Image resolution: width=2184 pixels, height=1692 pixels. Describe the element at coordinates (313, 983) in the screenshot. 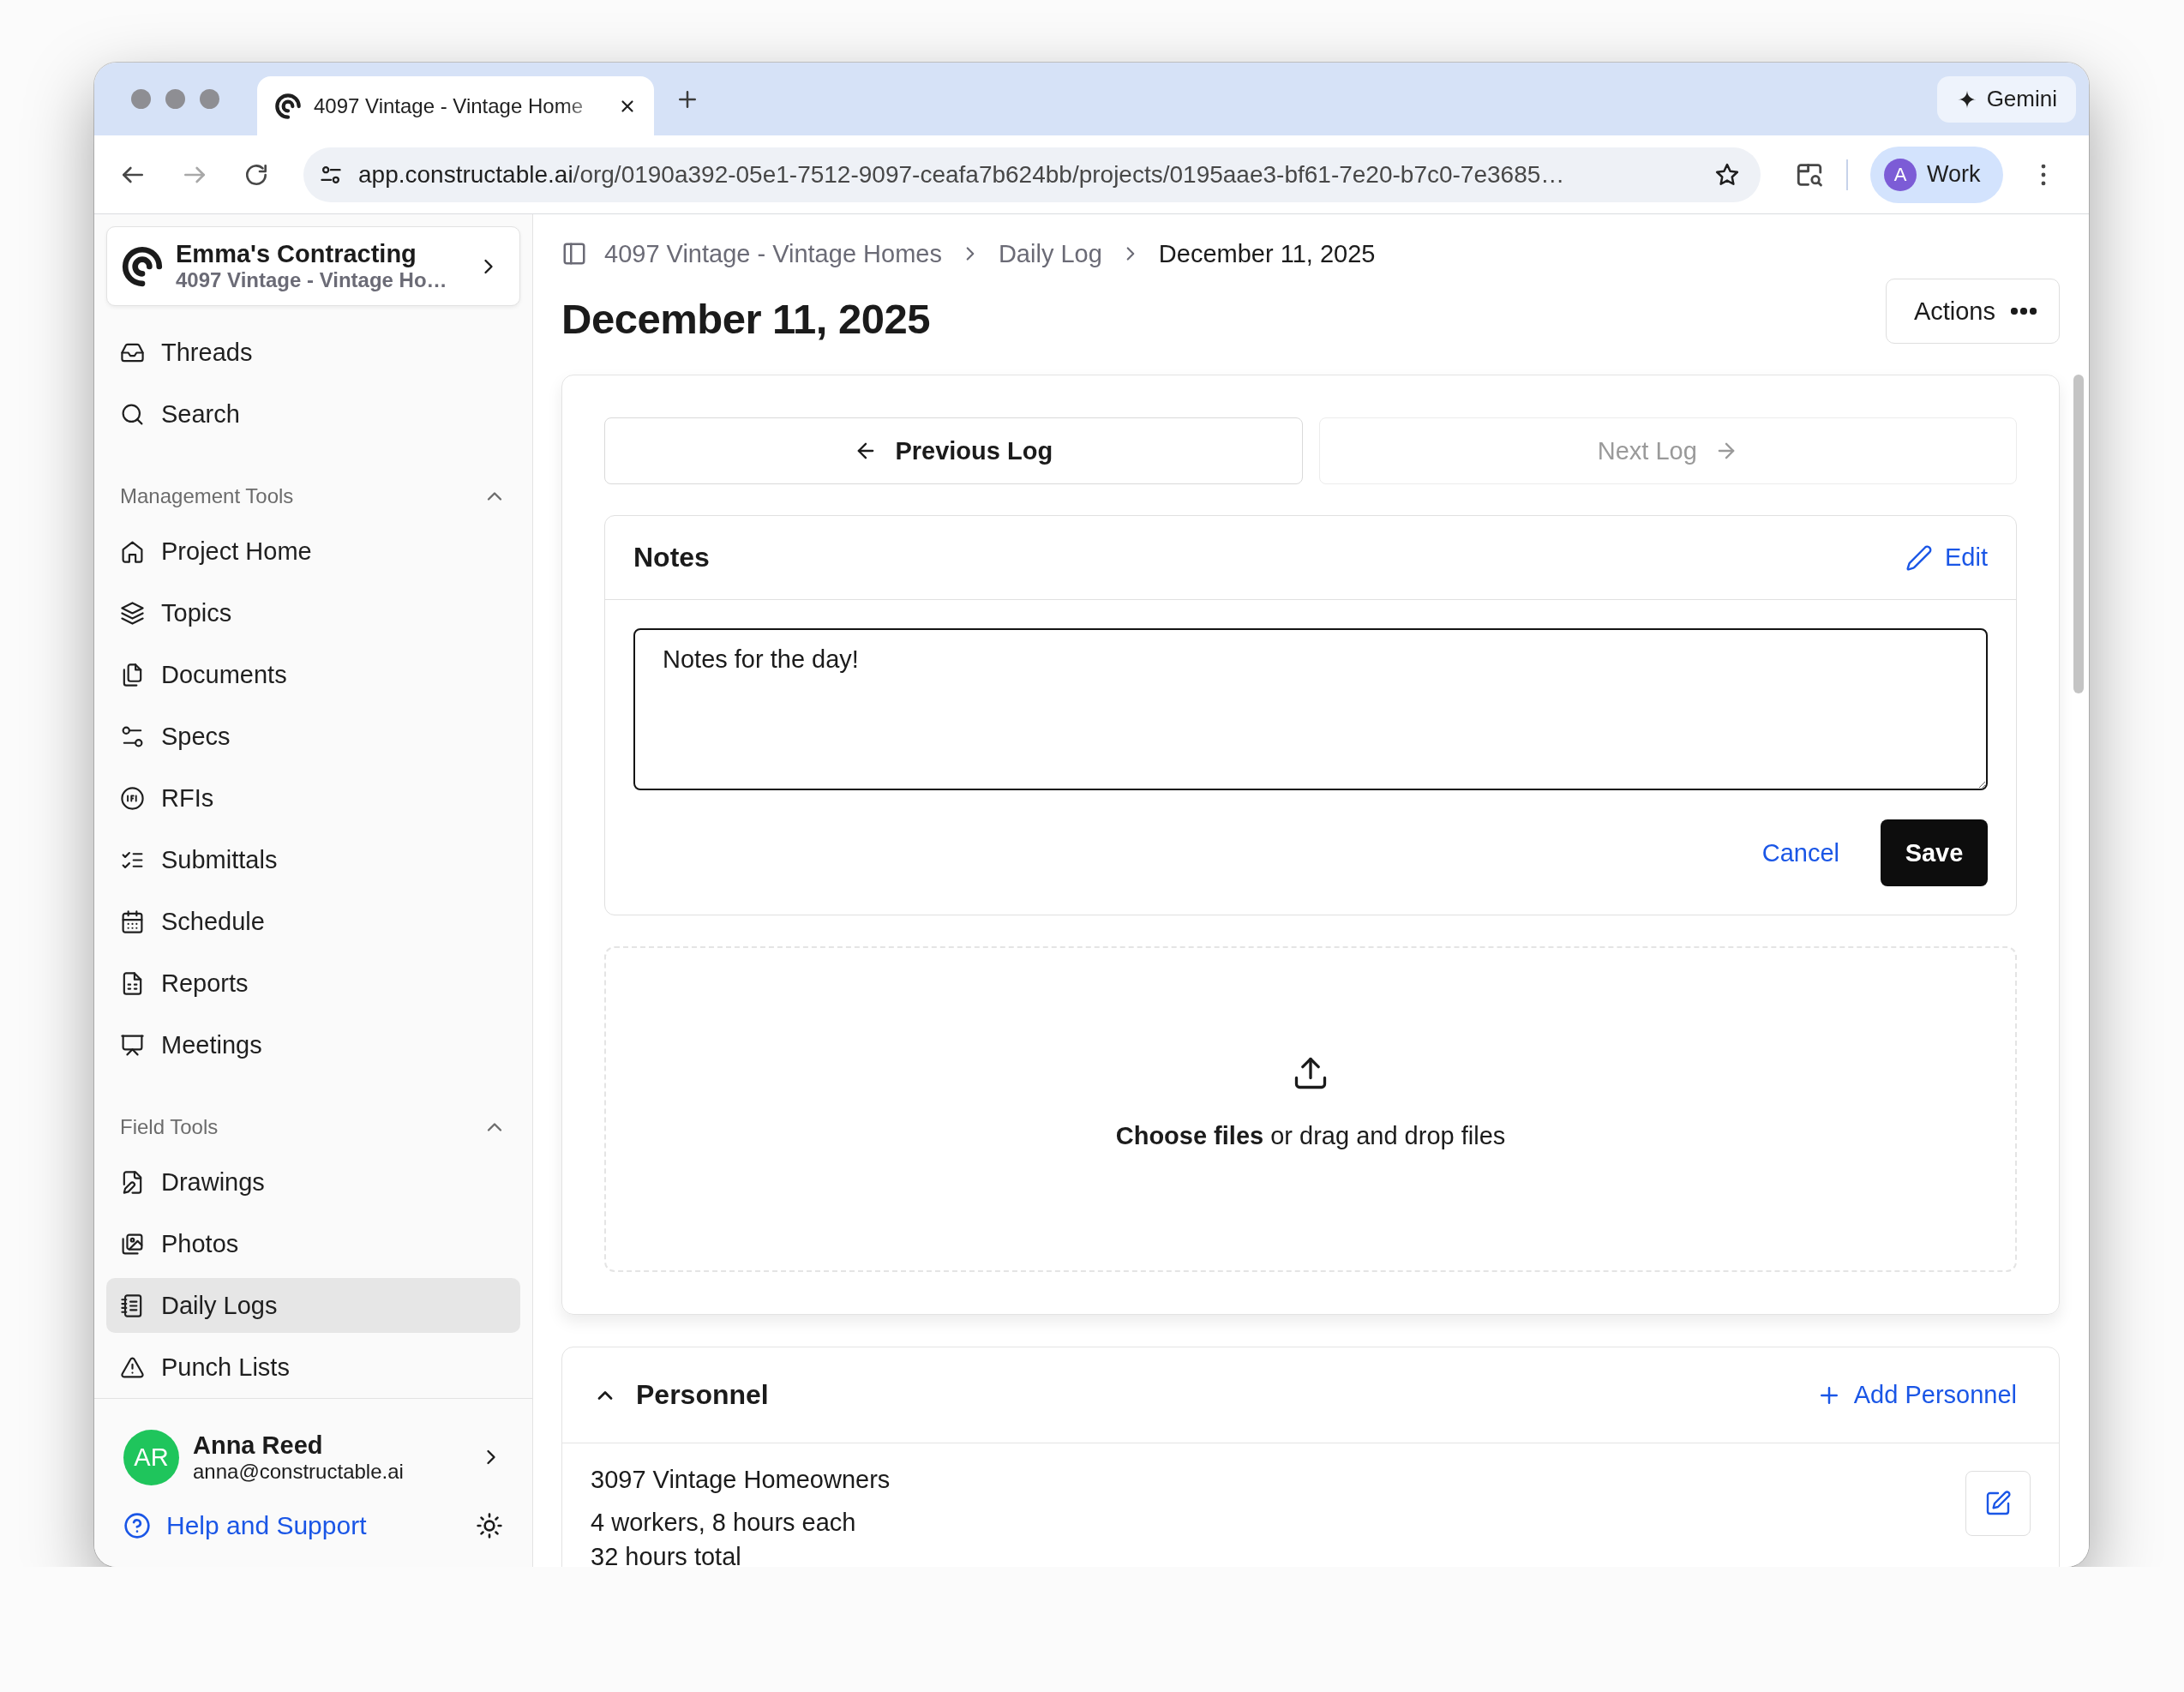

I see `sidebar-item: Reports` at that location.